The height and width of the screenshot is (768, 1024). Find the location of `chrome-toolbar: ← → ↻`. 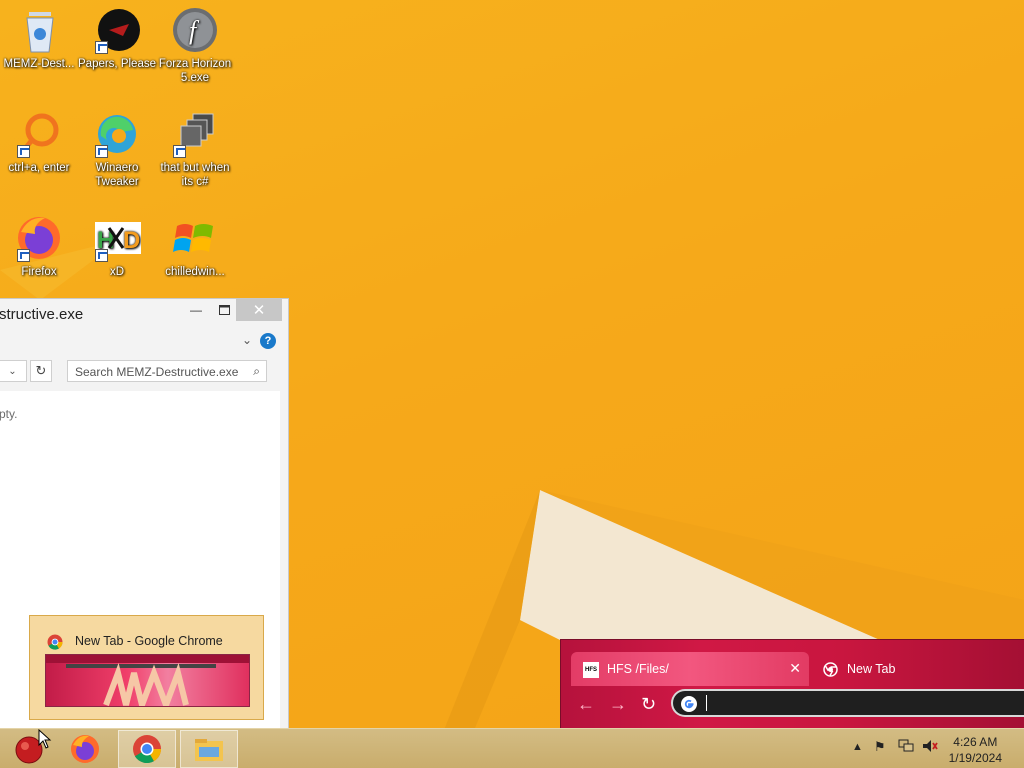

chrome-toolbar: ← → ↻ is located at coordinates (792, 706).